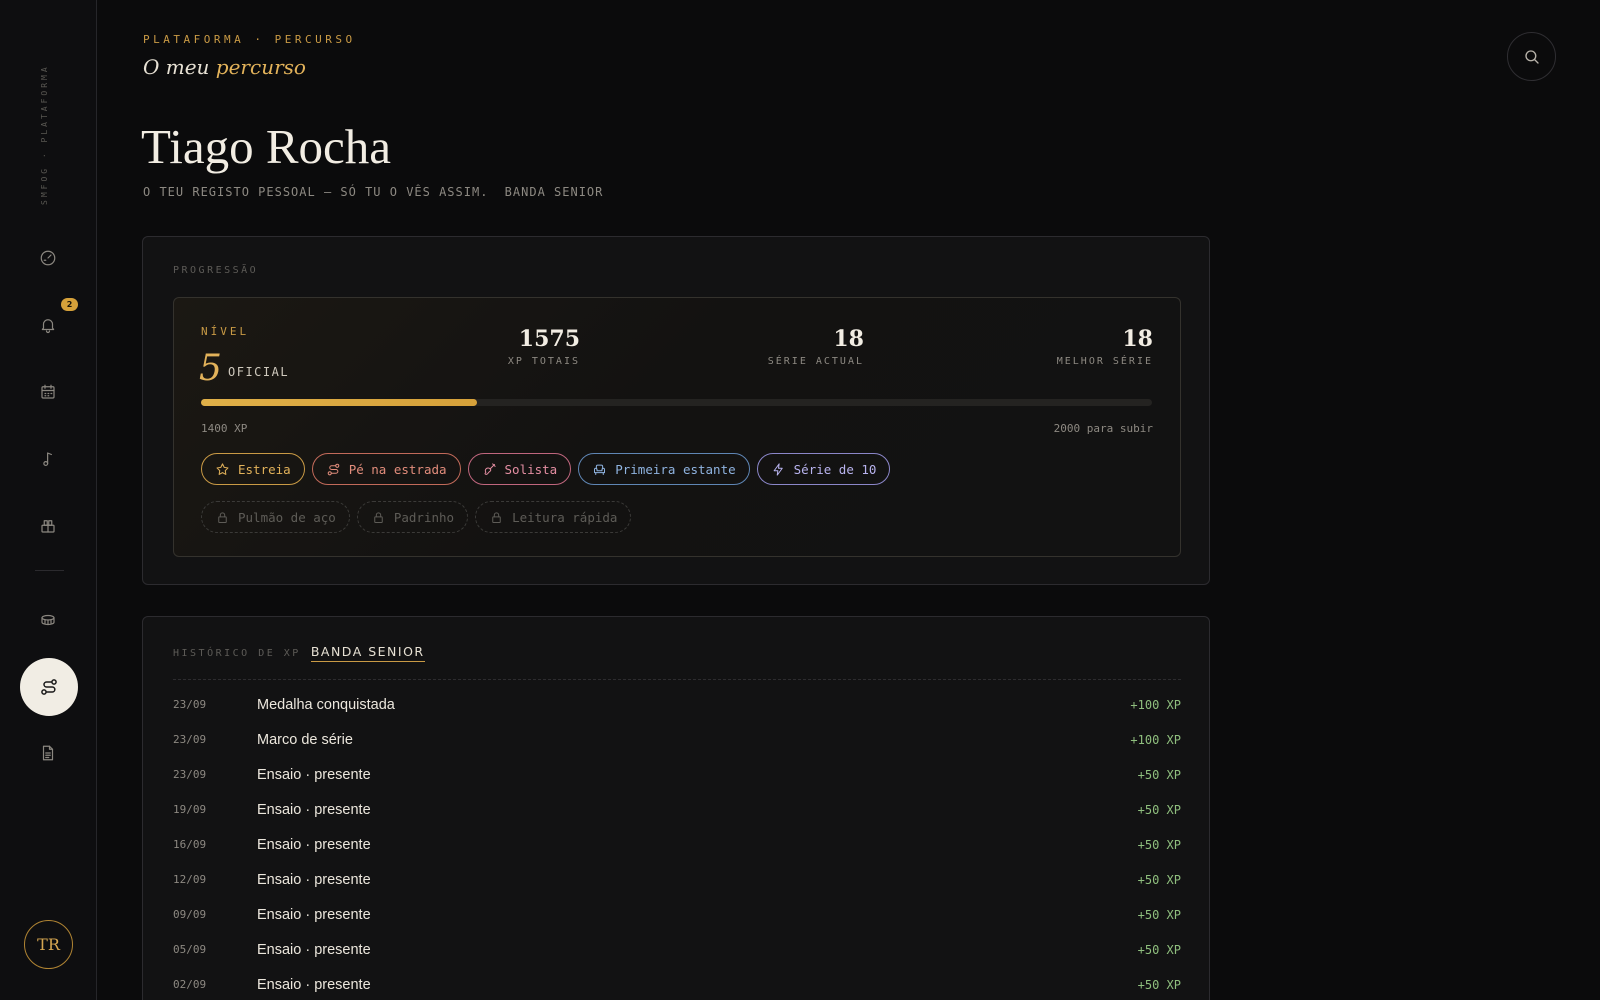 This screenshot has height=1000, width=1600. I want to click on history-date: 12/09, so click(190, 879).